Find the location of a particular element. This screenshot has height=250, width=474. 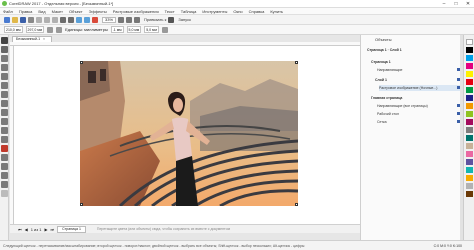

menu-window: Окно is located at coordinates (237, 11).